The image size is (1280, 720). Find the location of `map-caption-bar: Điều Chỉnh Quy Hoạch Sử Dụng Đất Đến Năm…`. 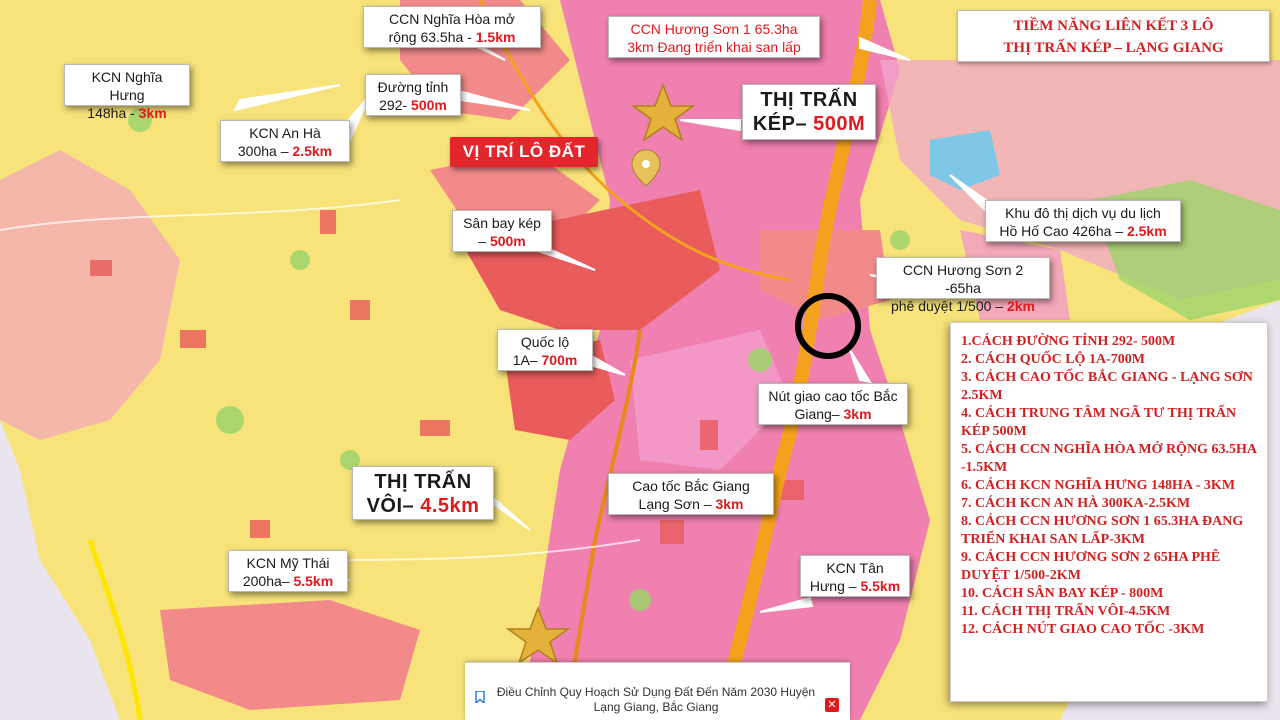

map-caption-bar: Điều Chỉnh Quy Hoạch Sử Dụng Đất Đến Năm… is located at coordinates (657, 691).